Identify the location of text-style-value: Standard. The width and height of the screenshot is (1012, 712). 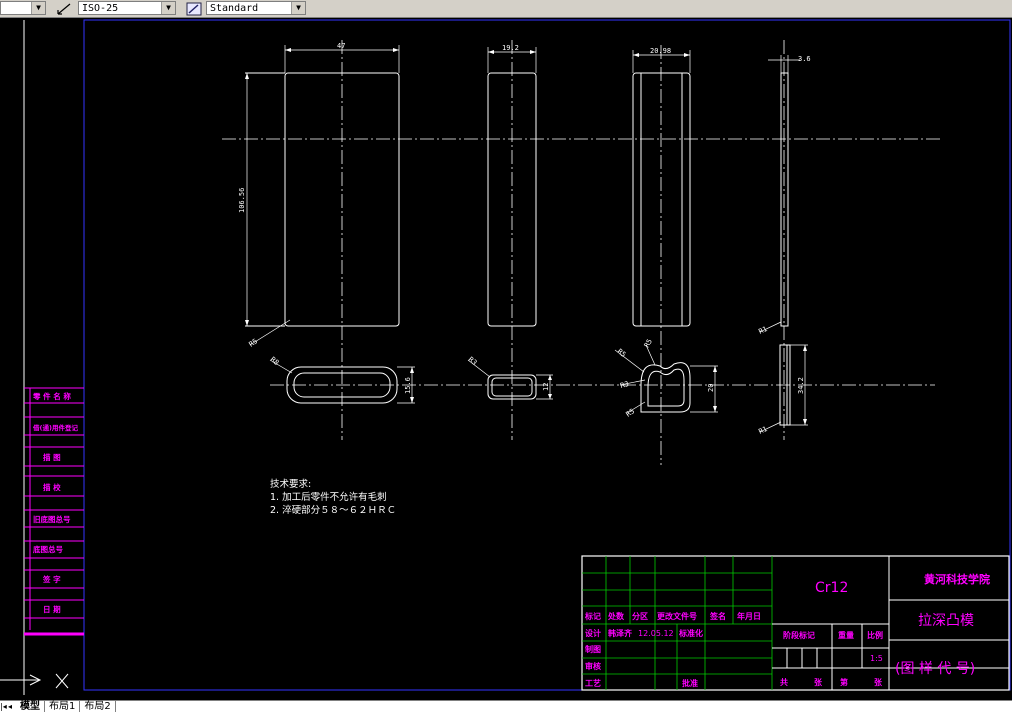
(234, 8).